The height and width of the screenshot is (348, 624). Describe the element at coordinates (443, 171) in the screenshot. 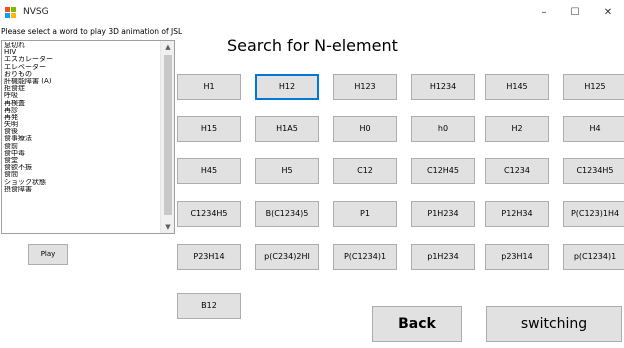

I see `element-button-c12h45: C12H45` at that location.